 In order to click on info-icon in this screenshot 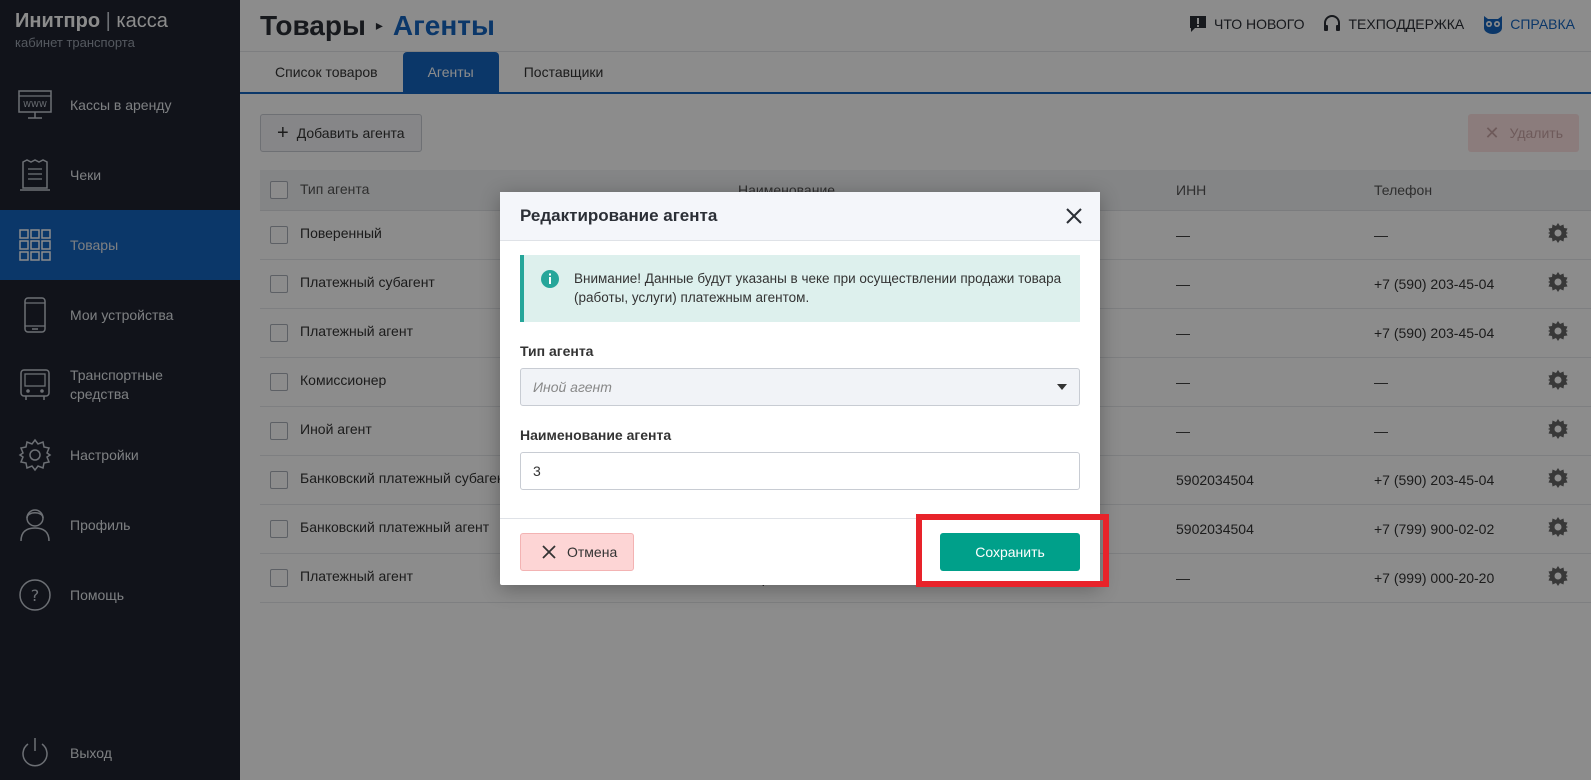, I will do `click(550, 281)`.